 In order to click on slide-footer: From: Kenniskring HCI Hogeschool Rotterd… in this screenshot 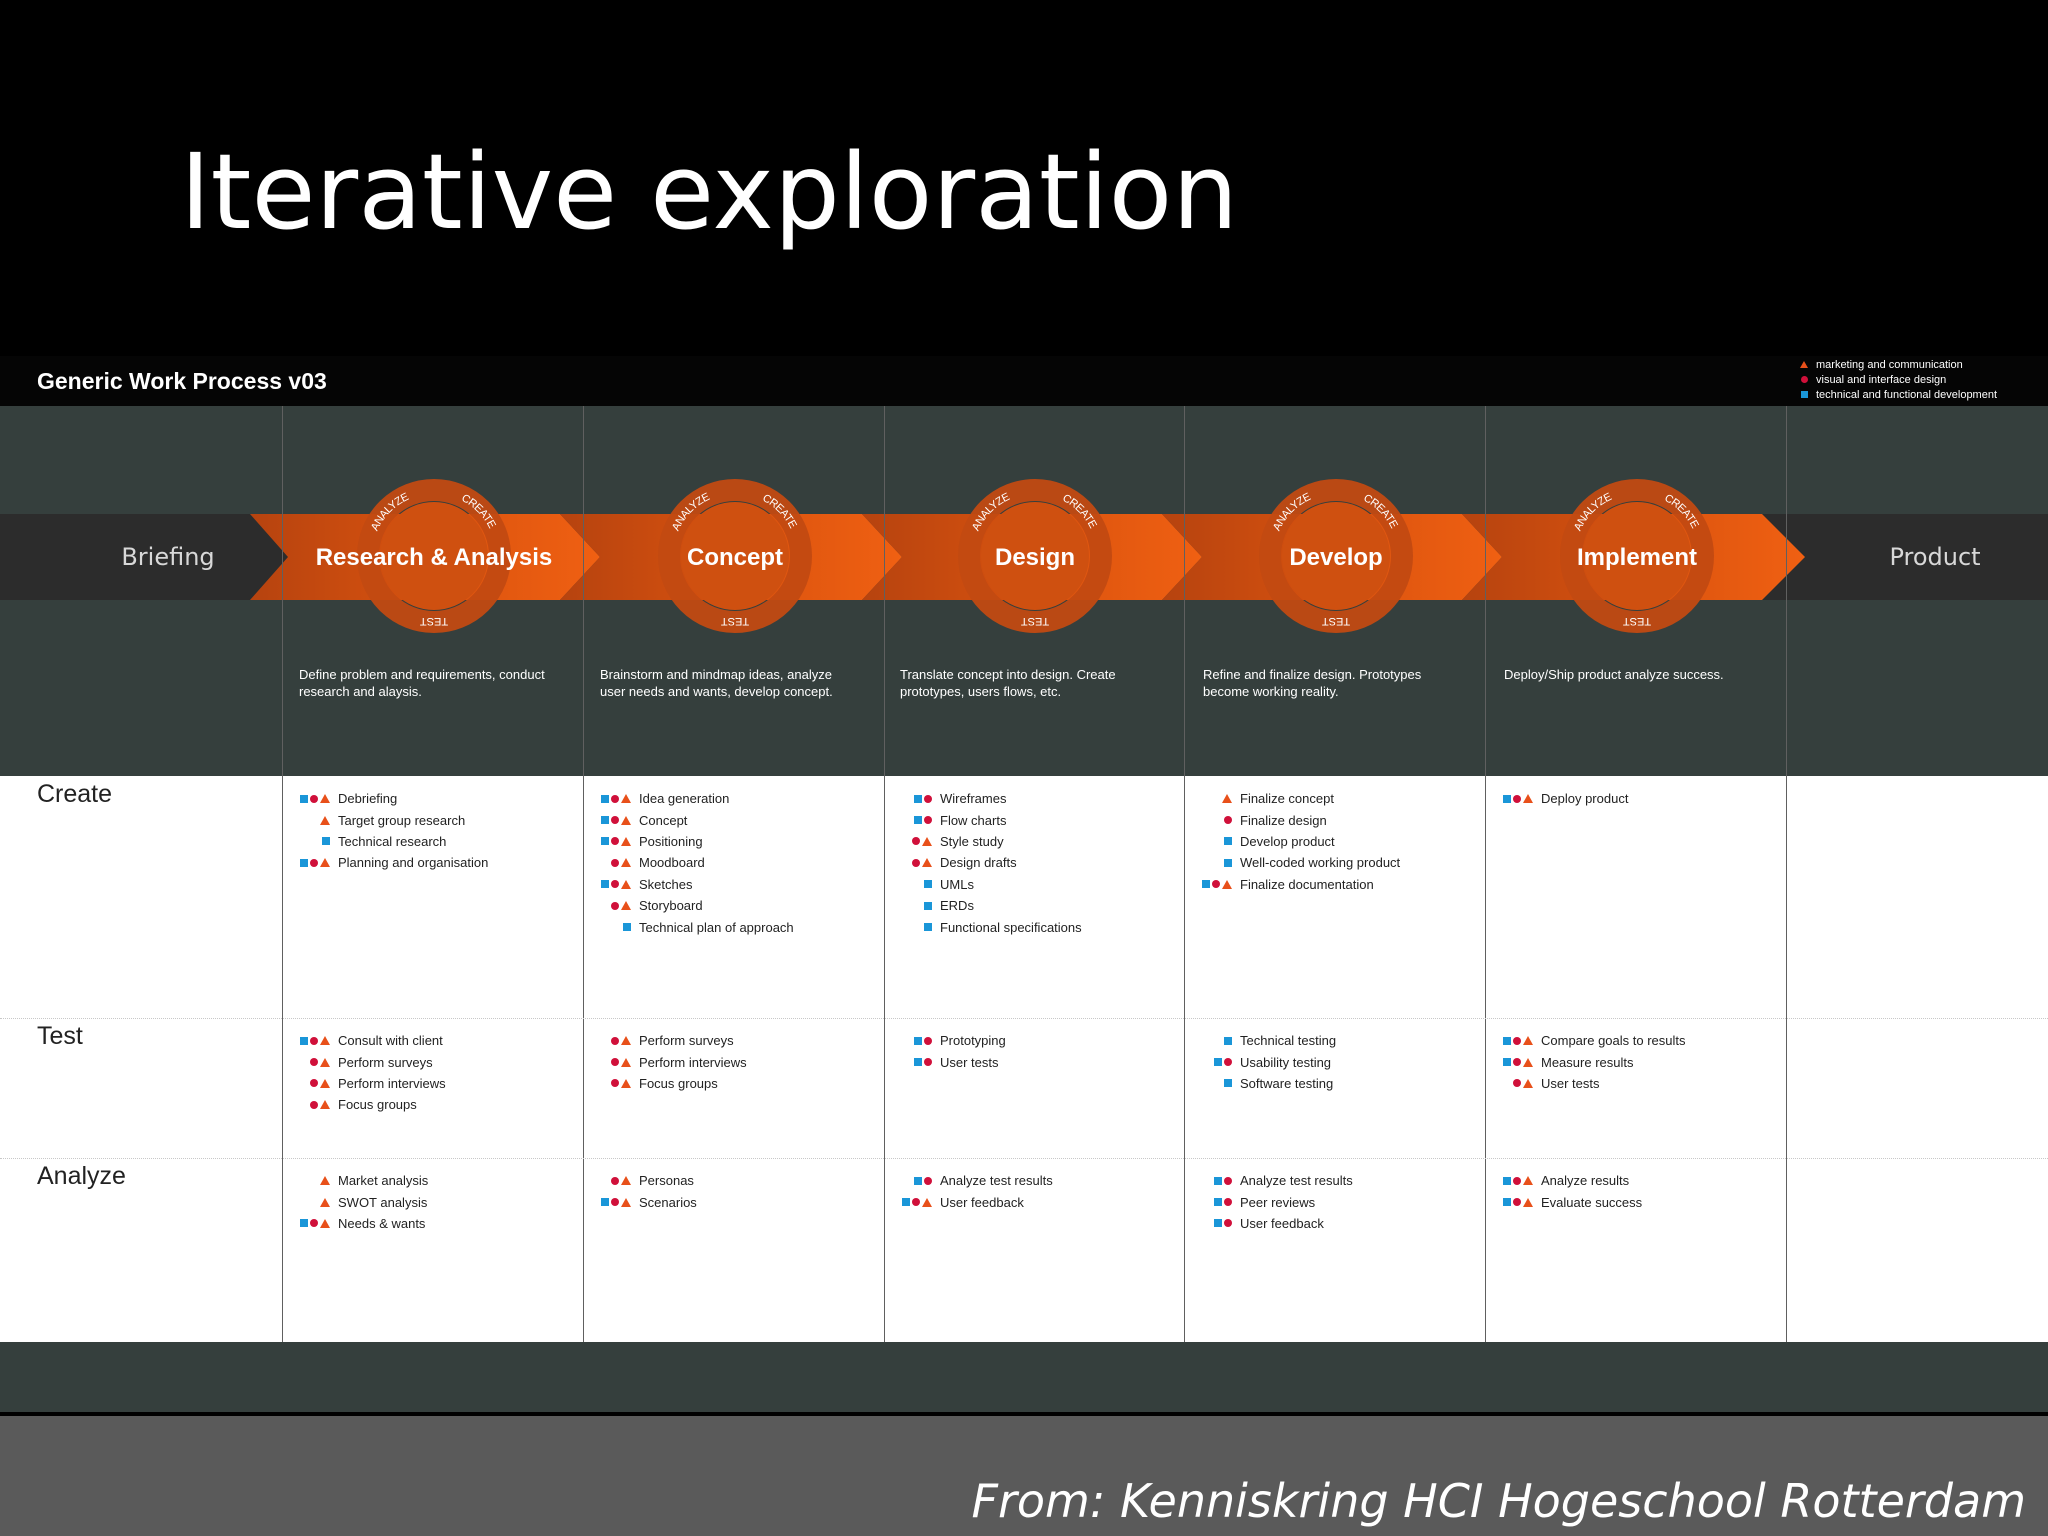, I will do `click(1024, 1476)`.